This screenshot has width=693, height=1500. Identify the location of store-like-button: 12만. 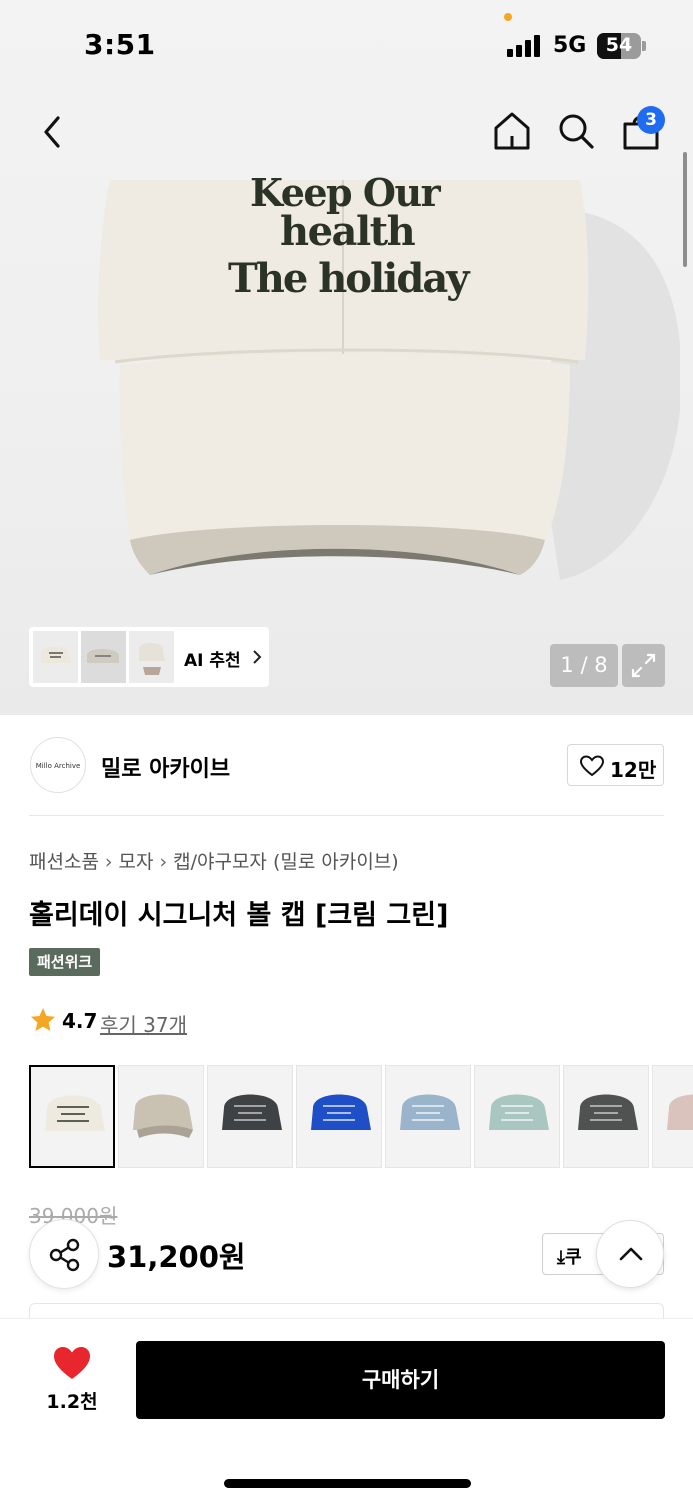
(615, 765).